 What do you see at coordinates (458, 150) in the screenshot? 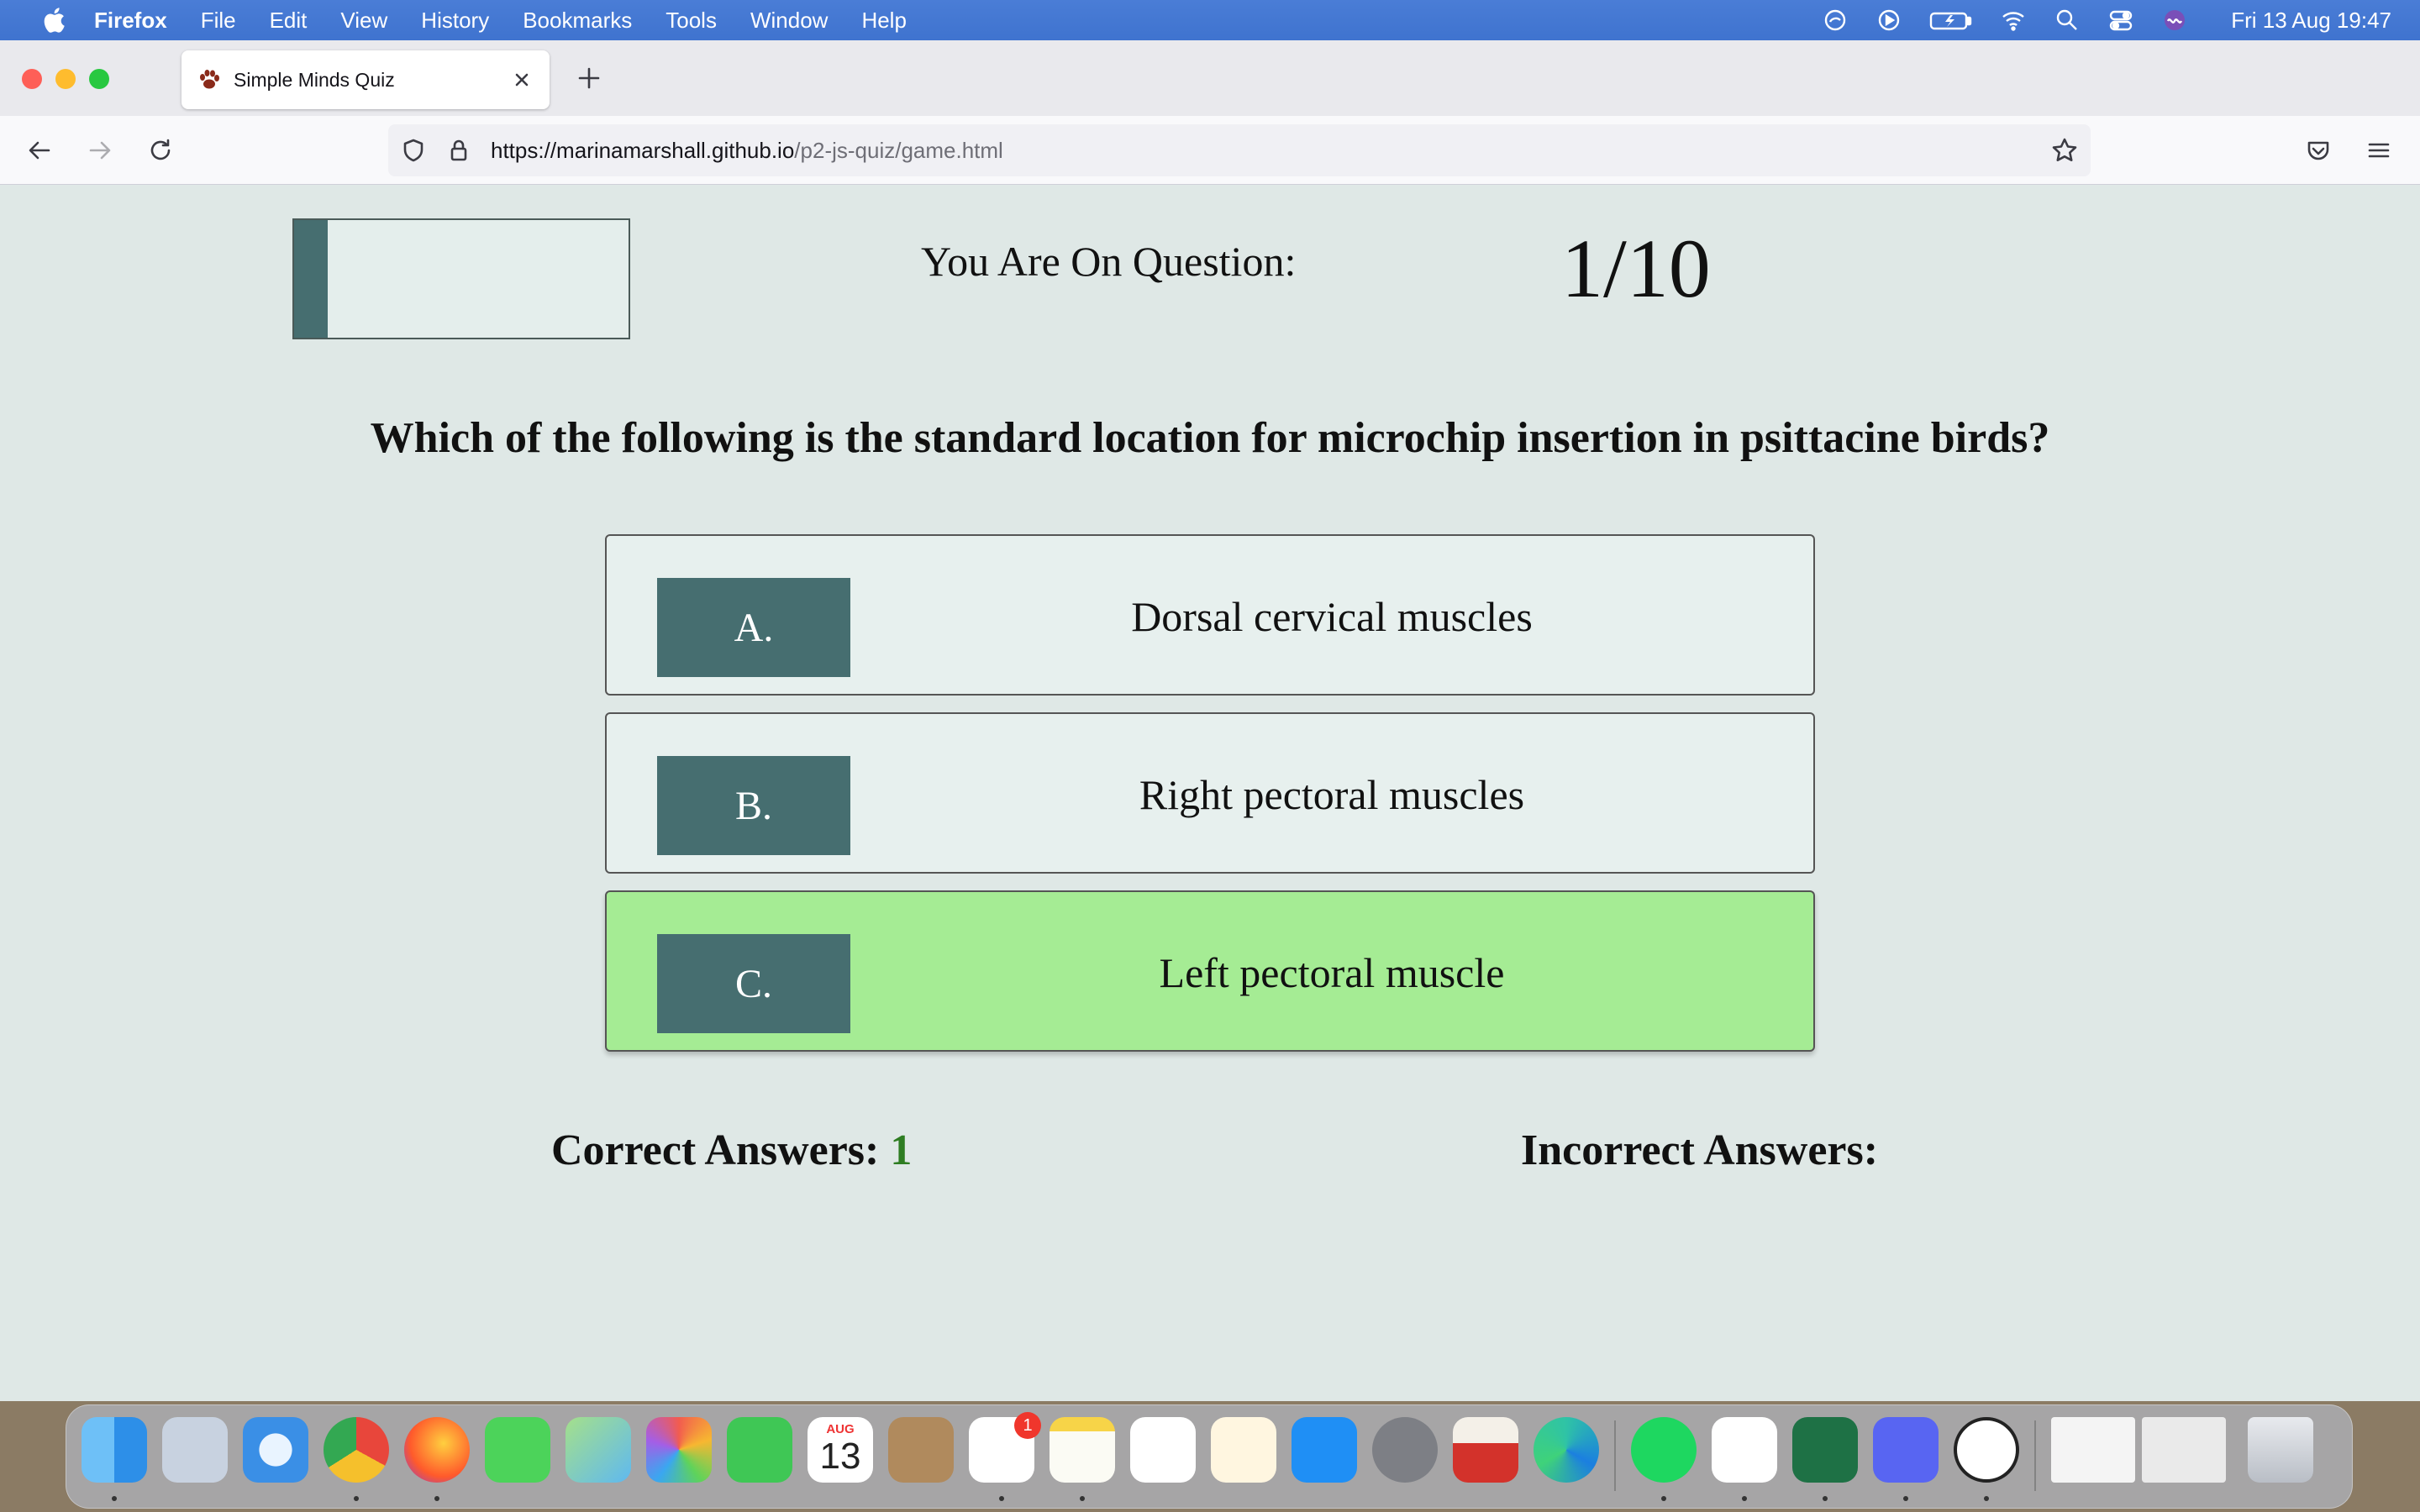
I see `lock-icon` at bounding box center [458, 150].